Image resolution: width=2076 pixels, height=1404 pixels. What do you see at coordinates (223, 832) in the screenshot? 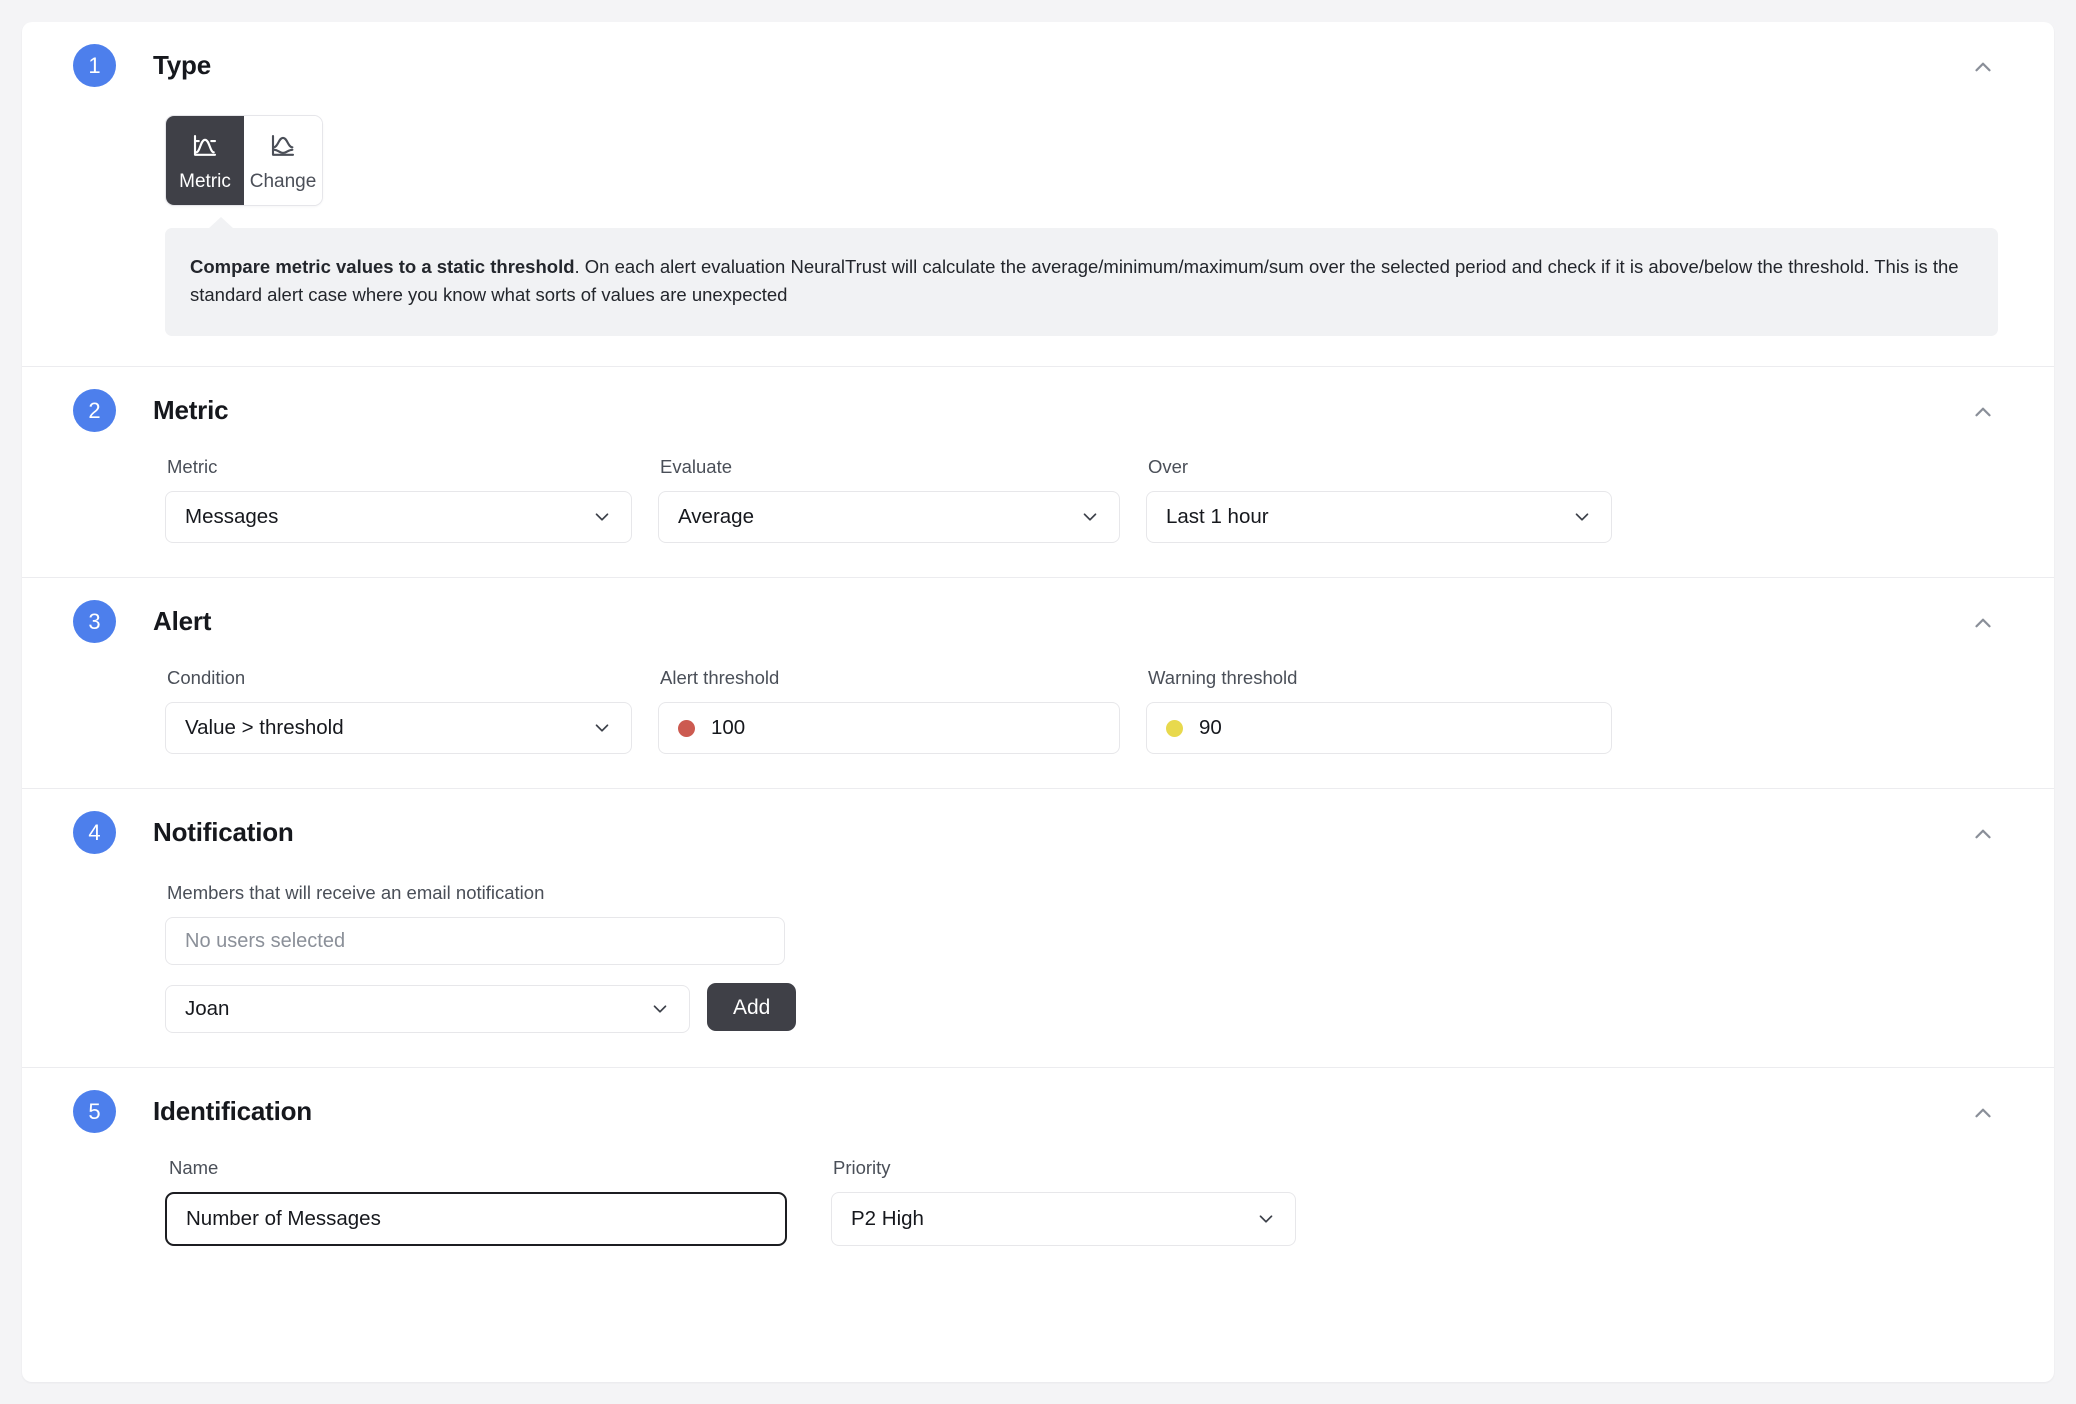
I see `section-notification-title: Notification` at bounding box center [223, 832].